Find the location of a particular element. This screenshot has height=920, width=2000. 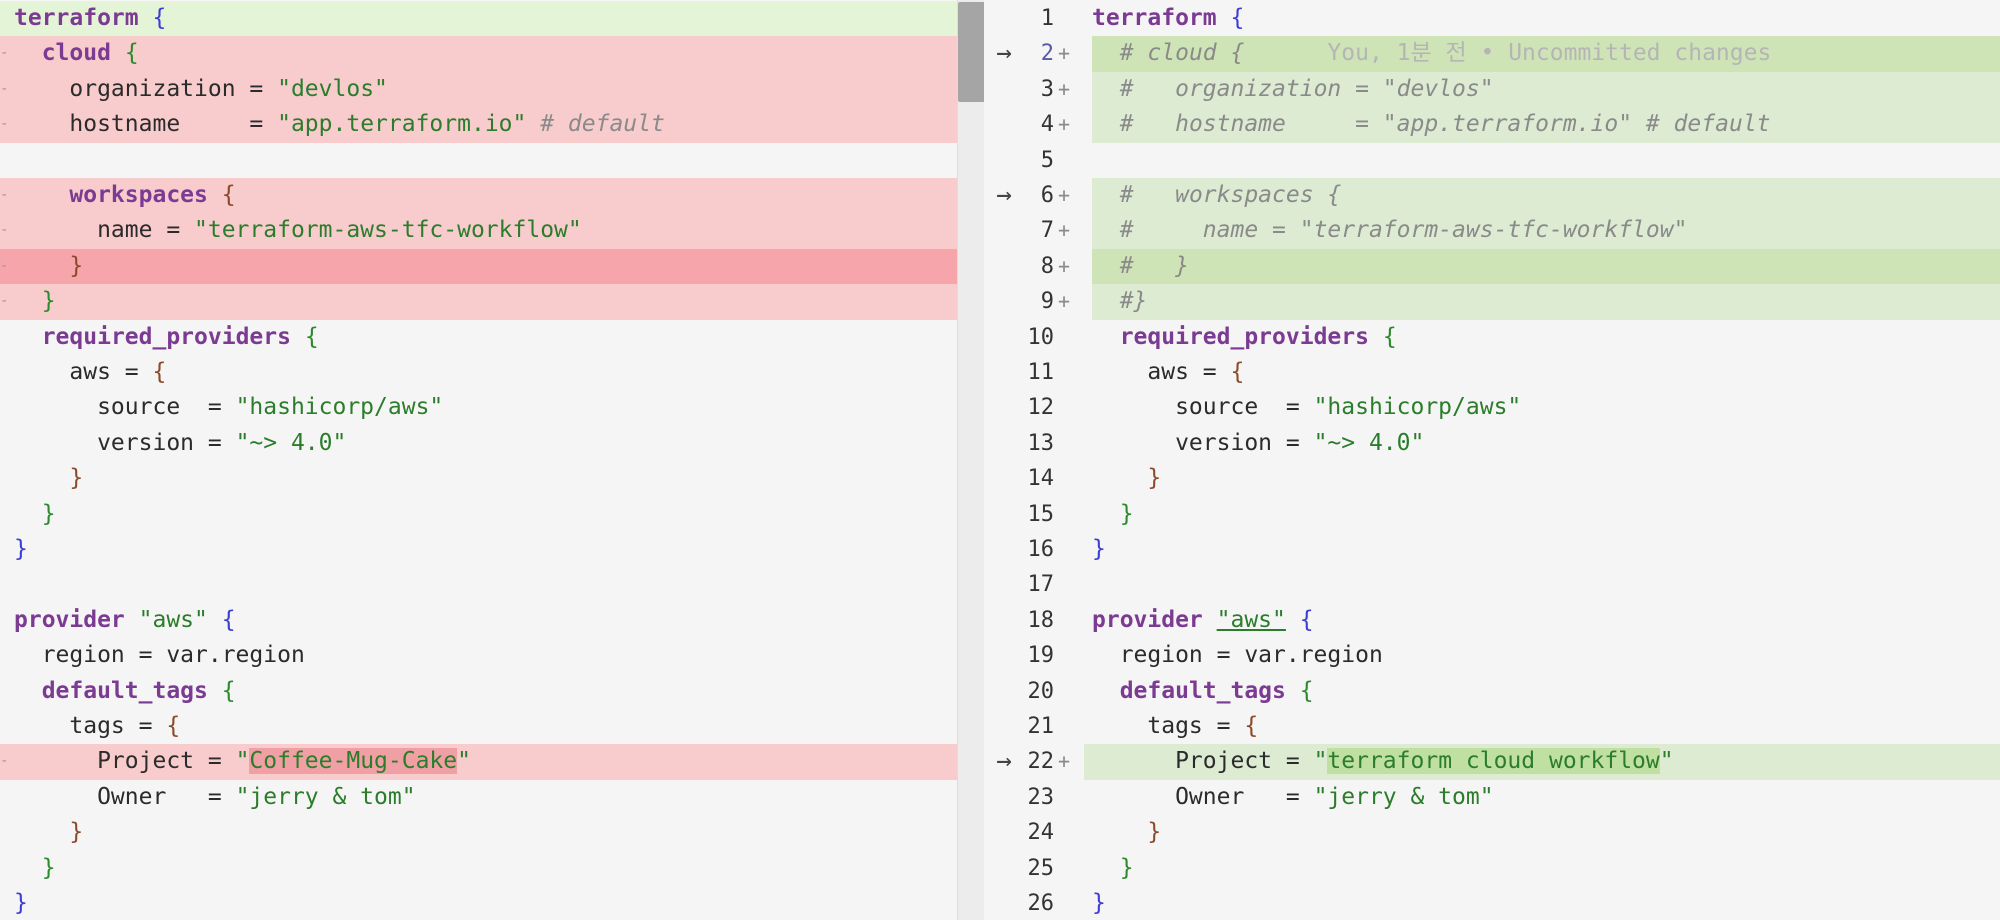

scrollbar is located at coordinates (971, 460).